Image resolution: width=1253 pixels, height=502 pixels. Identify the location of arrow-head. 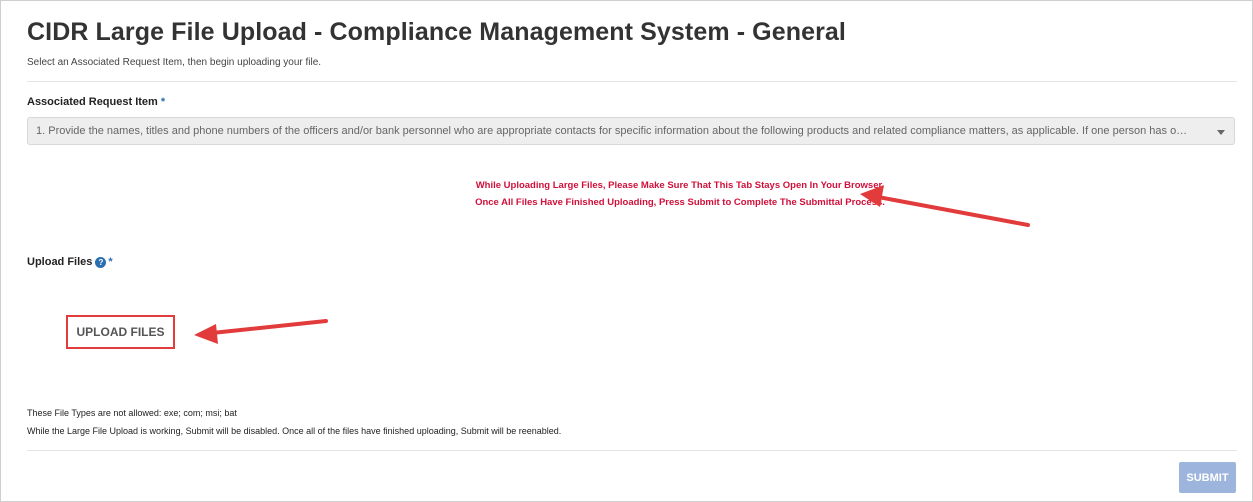
(206, 334).